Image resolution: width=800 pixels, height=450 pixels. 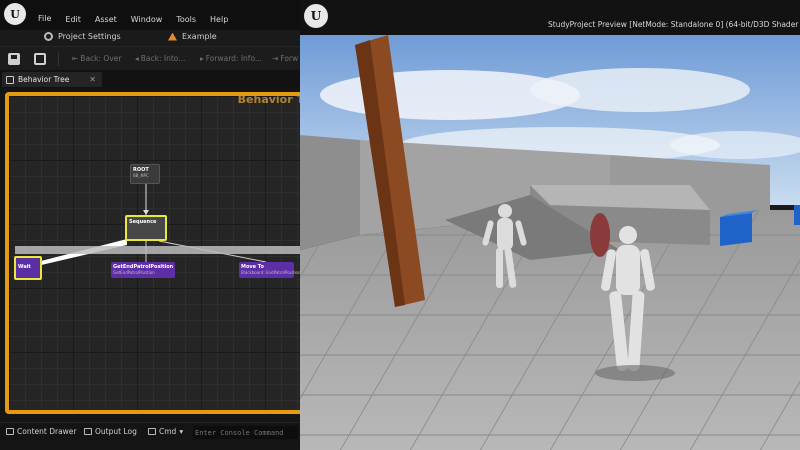 What do you see at coordinates (24, 267) in the screenshot?
I see `node-wait-title: Wait` at bounding box center [24, 267].